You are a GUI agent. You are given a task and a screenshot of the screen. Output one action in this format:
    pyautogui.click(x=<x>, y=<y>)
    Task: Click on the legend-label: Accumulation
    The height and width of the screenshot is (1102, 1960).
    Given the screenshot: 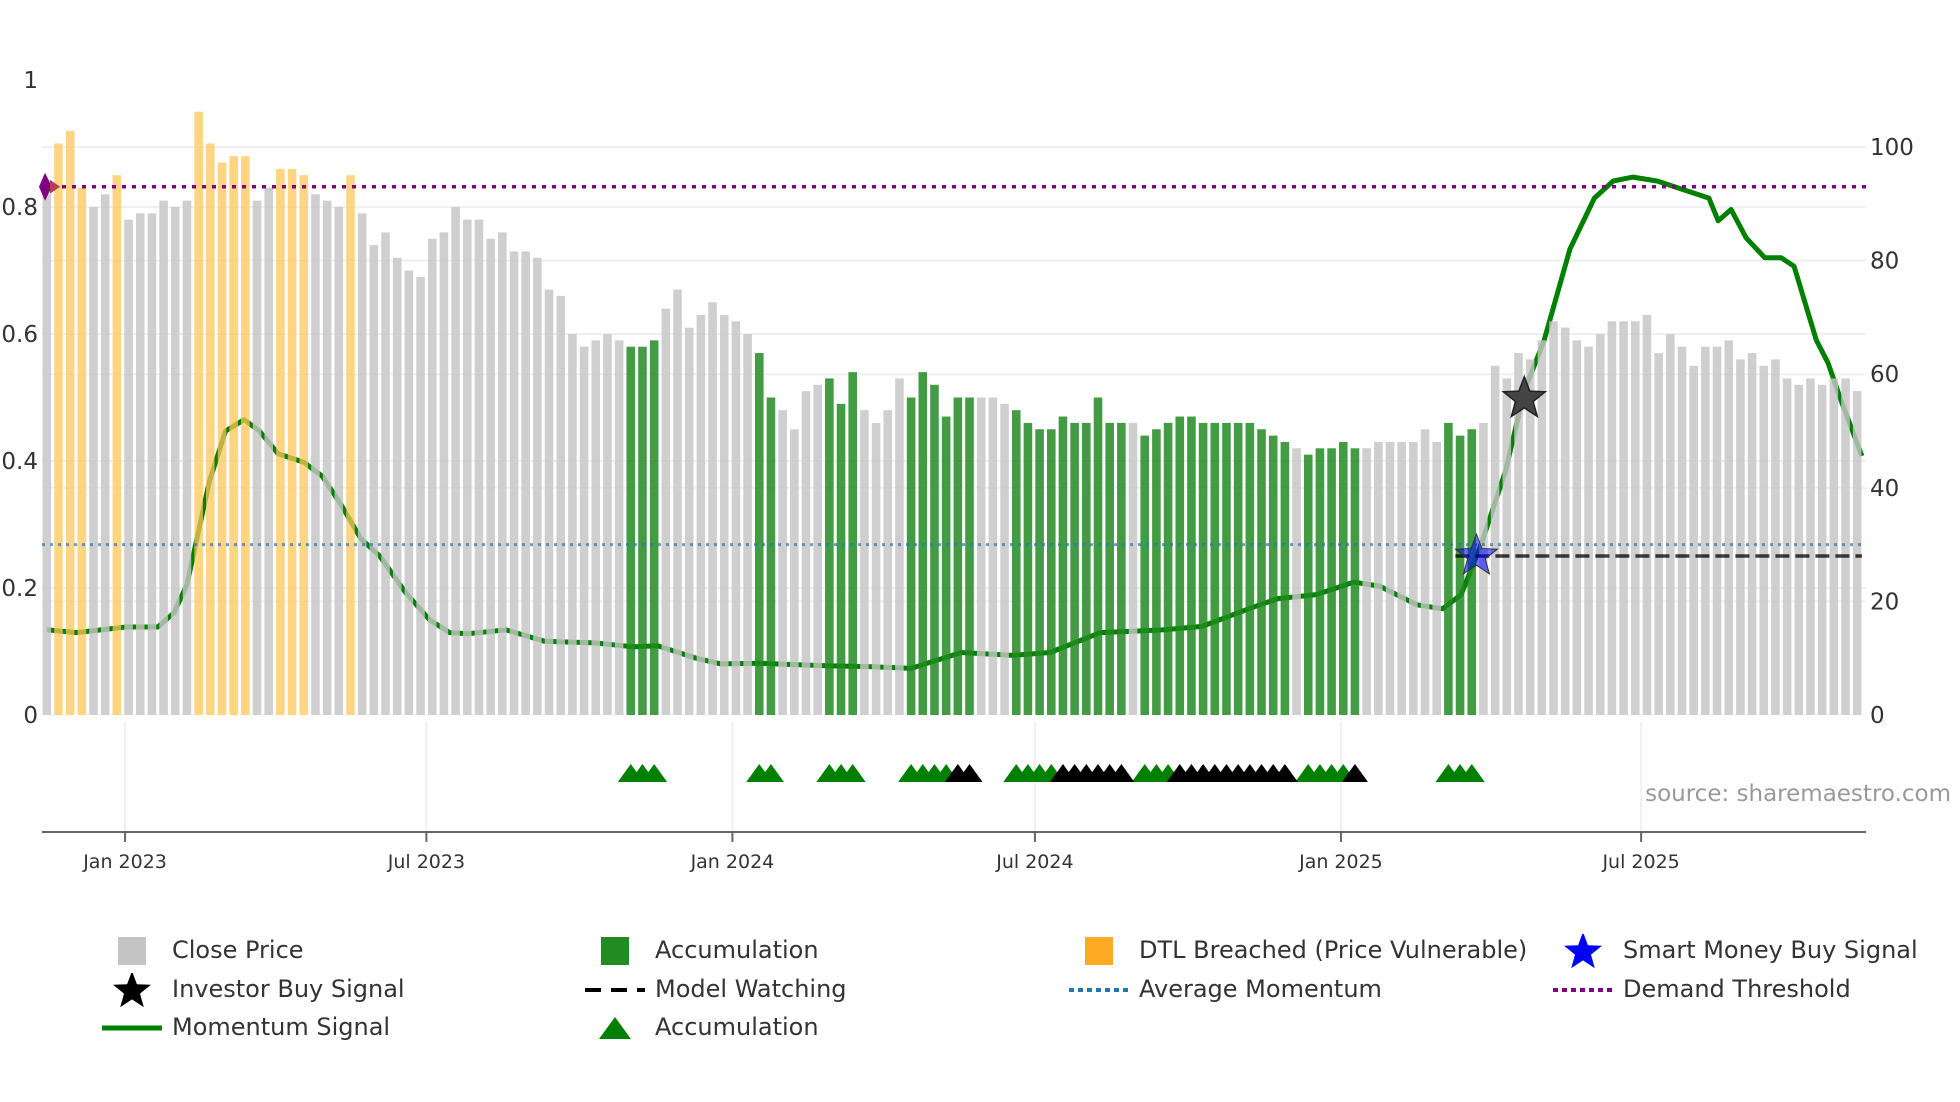 What is the action you would take?
    pyautogui.click(x=737, y=950)
    